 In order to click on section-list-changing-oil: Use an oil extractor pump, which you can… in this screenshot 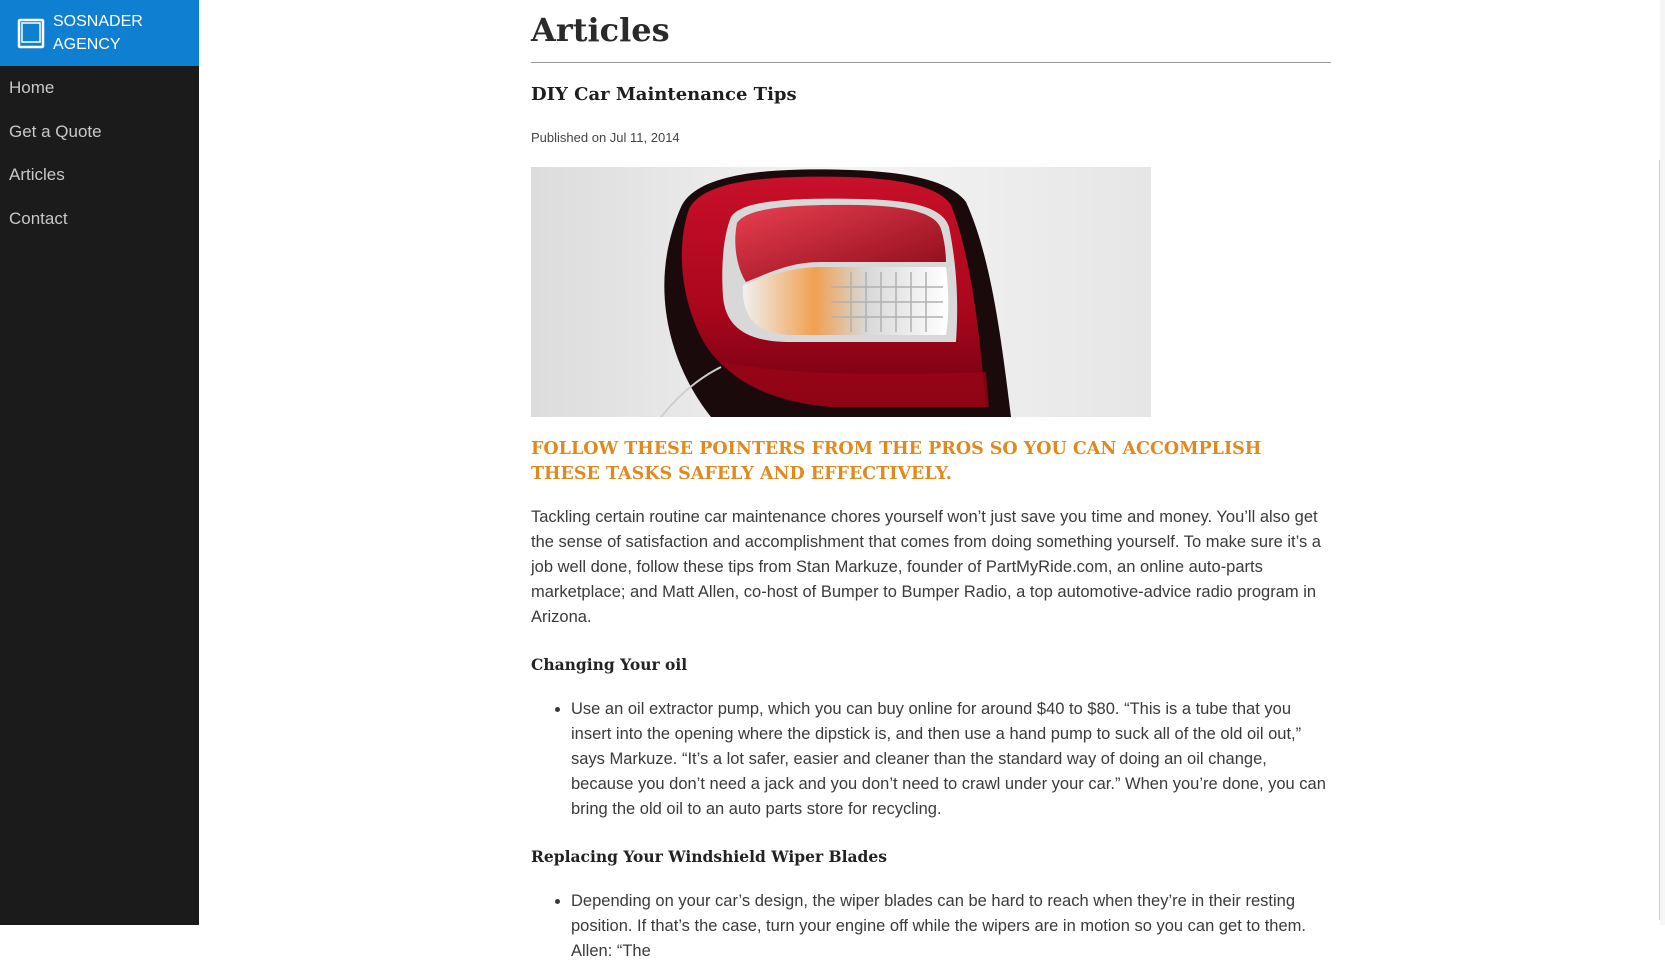, I will do `click(931, 759)`.